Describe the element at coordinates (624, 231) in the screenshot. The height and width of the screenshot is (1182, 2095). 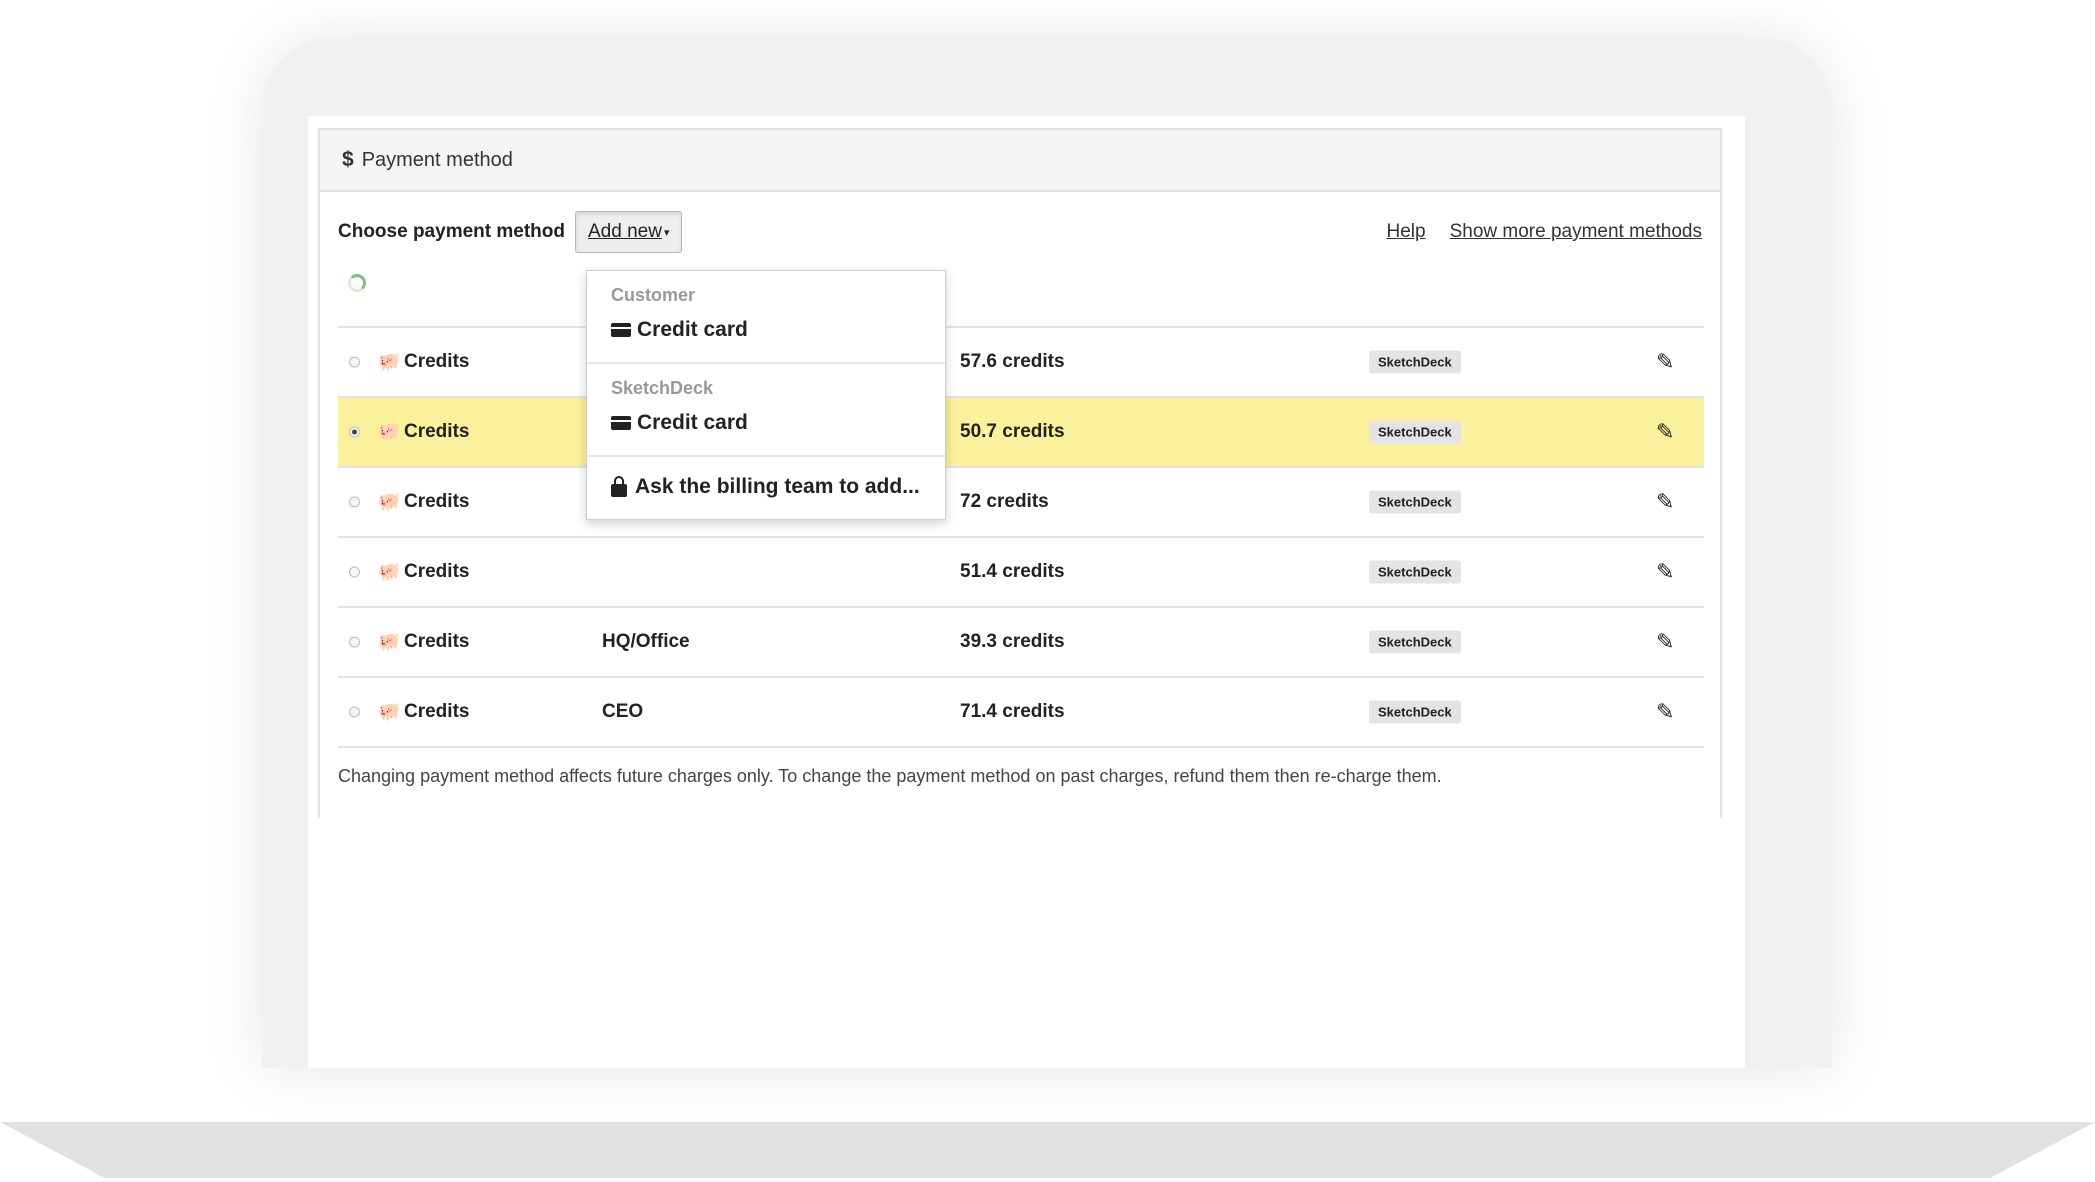
I see `add-new-label: Add new` at that location.